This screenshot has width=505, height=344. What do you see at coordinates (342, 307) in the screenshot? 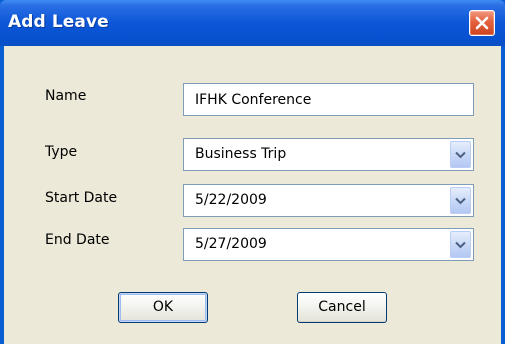
I see `cancel-button: Cancel` at bounding box center [342, 307].